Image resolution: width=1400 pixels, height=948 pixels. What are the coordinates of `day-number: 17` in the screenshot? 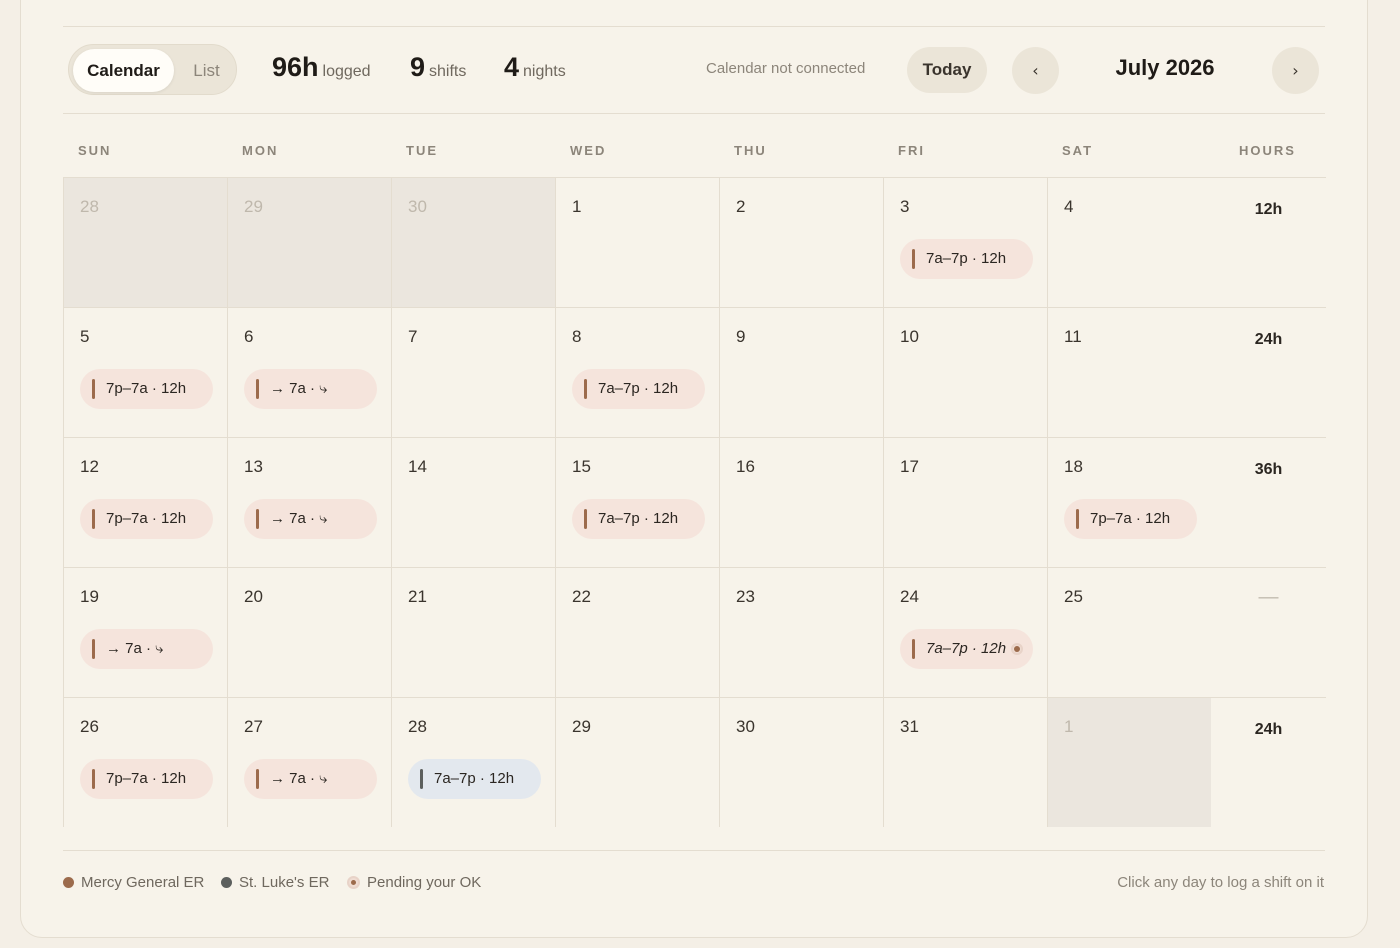 It's located at (909, 466).